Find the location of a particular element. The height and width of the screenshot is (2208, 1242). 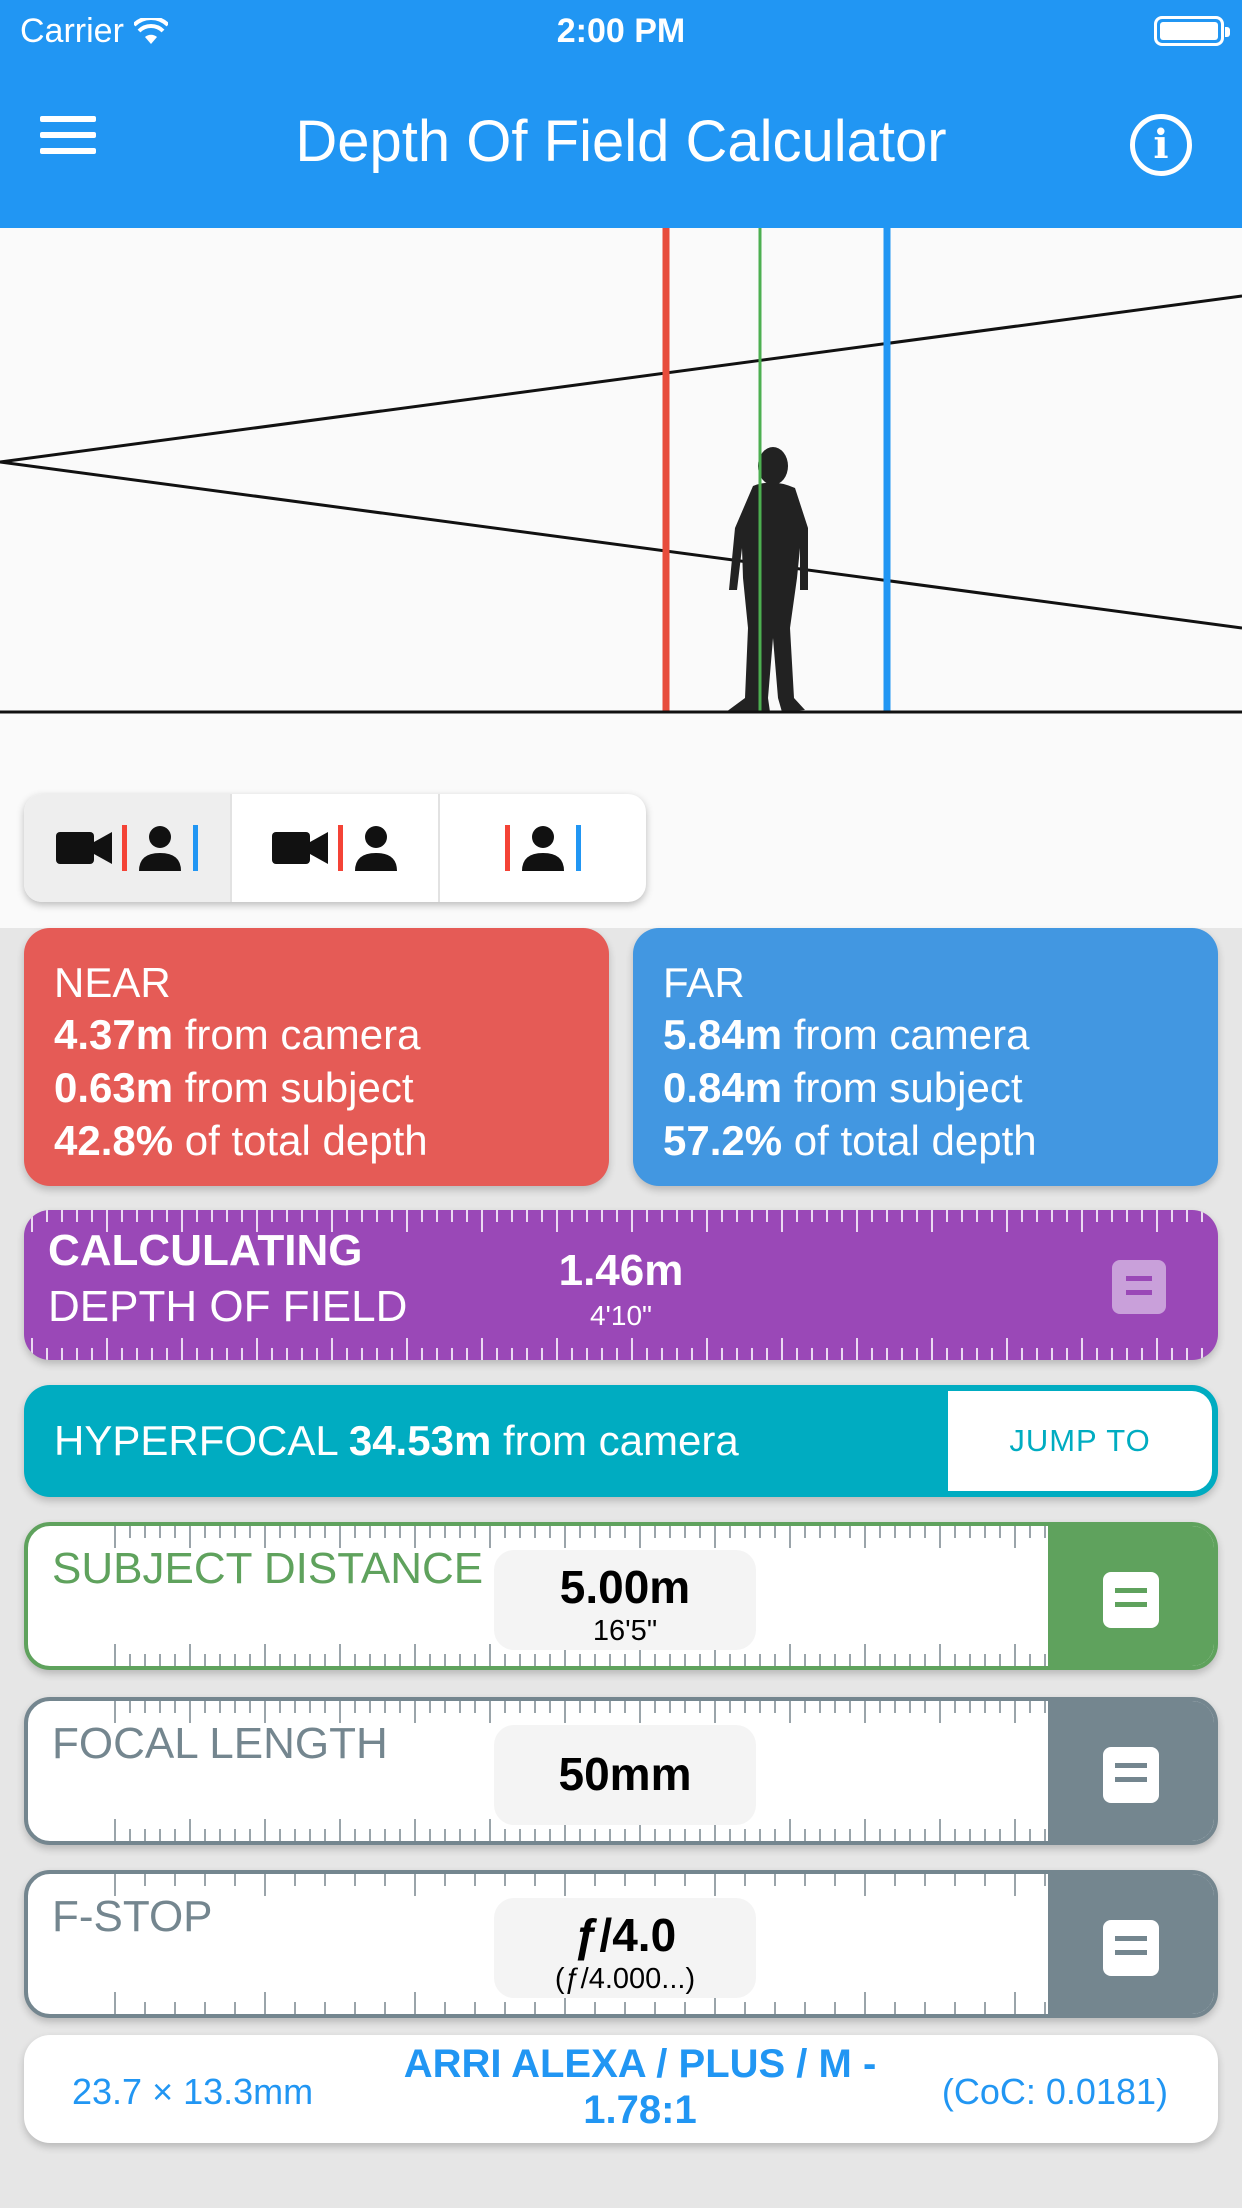

status-bar: Carrier 2:00 PM is located at coordinates (621, 31).